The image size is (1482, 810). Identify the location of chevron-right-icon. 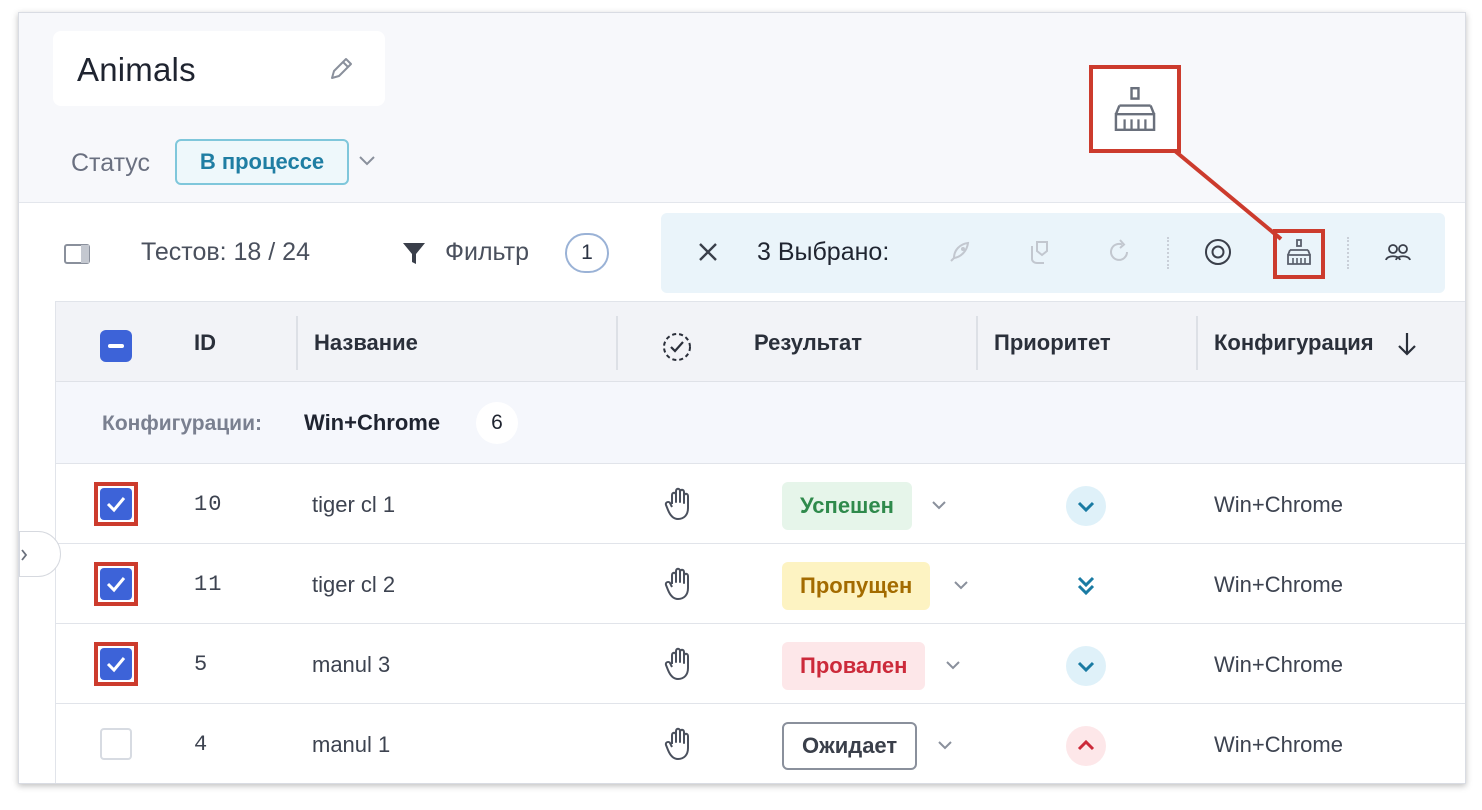
(24, 555).